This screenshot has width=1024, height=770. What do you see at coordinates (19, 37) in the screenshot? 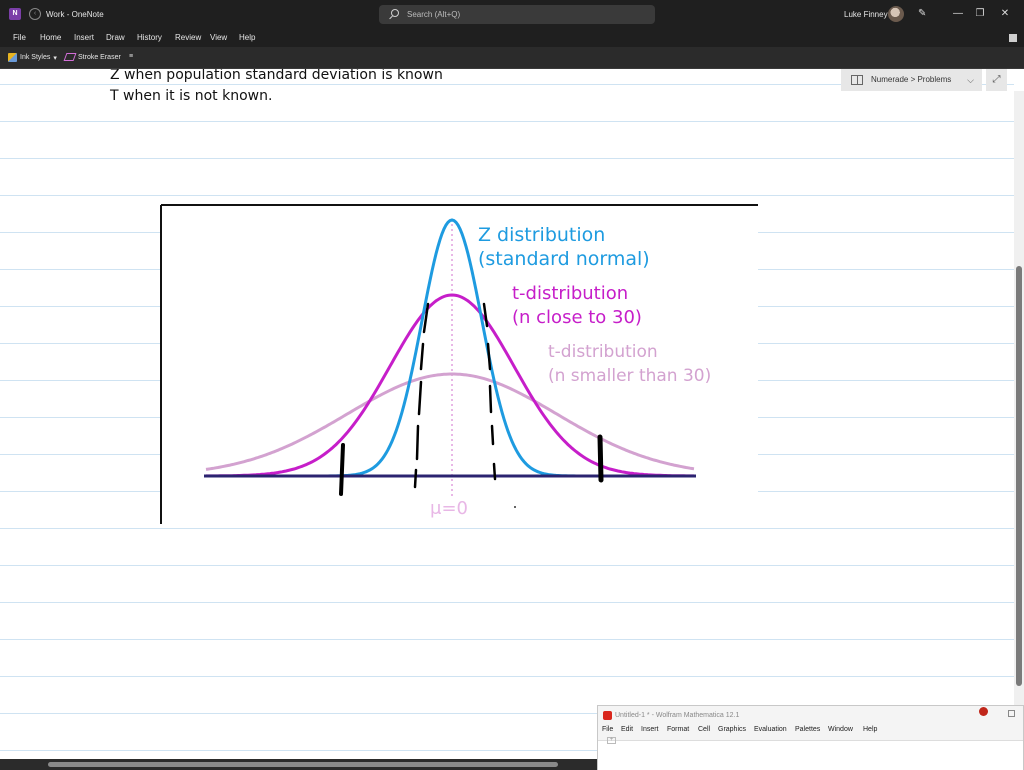
I see `menu-file: File` at bounding box center [19, 37].